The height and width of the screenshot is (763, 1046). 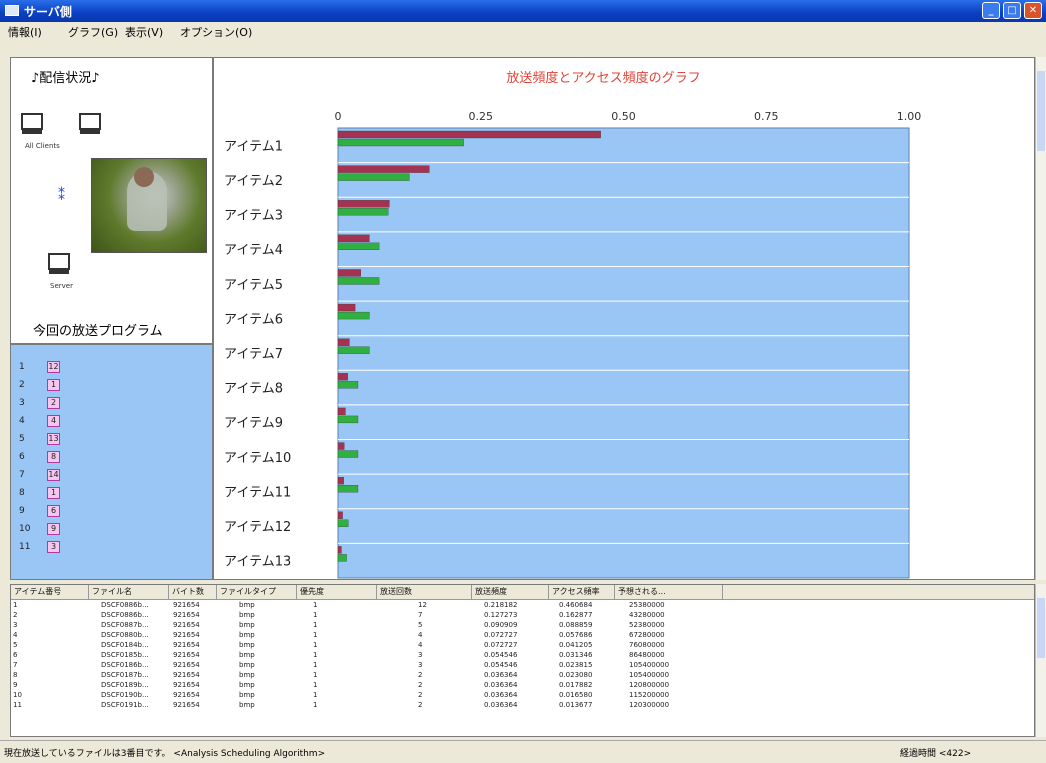 What do you see at coordinates (61, 286) in the screenshot?
I see `server-label: Server` at bounding box center [61, 286].